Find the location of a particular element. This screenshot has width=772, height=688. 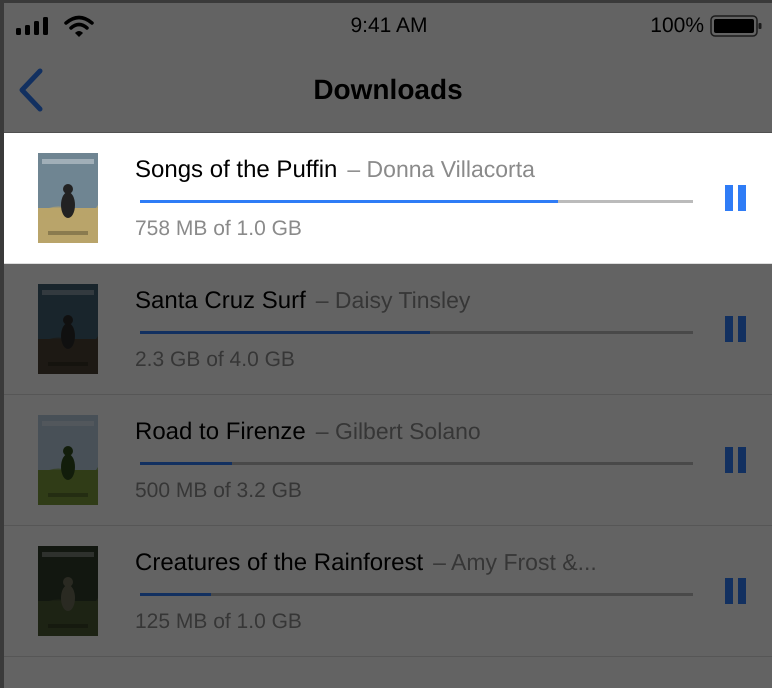

back-button is located at coordinates (31, 90).